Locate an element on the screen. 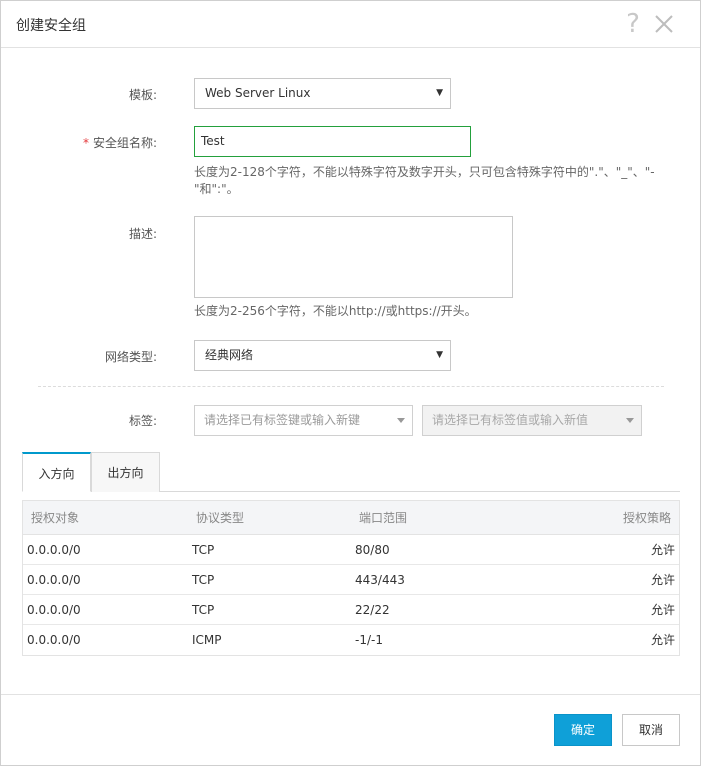 This screenshot has height=766, width=701. template-label: 模板: is located at coordinates (142, 95).